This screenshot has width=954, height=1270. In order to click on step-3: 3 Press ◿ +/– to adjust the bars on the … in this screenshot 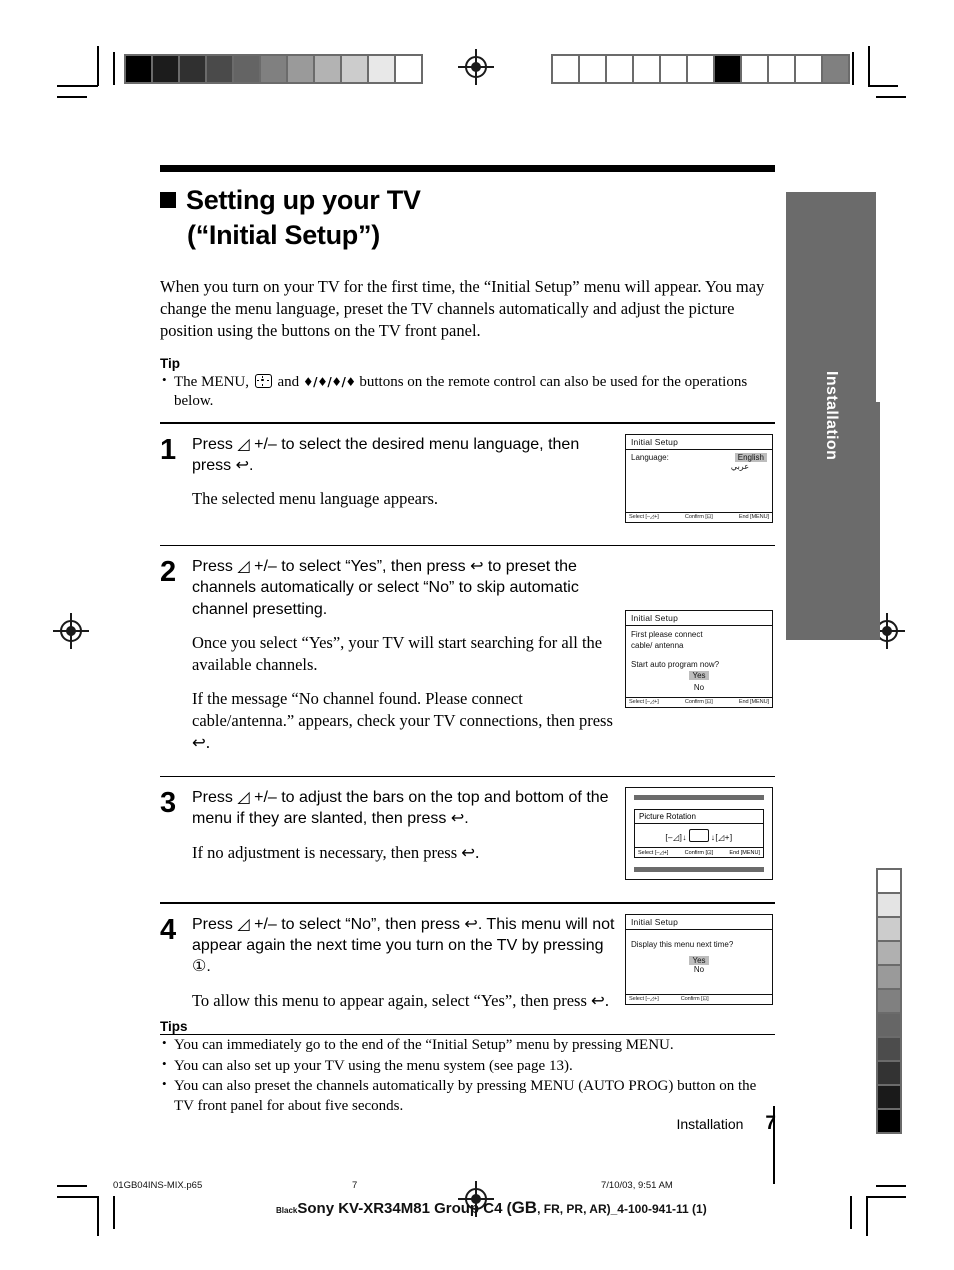, I will do `click(467, 834)`.